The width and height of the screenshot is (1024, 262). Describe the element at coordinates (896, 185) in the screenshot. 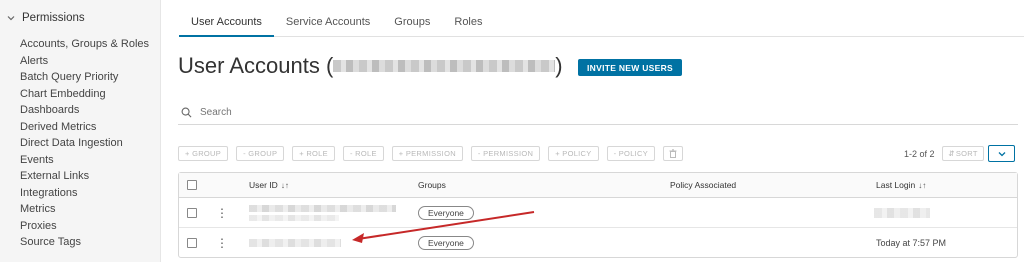

I see `header-last-login-label: Last Login` at that location.